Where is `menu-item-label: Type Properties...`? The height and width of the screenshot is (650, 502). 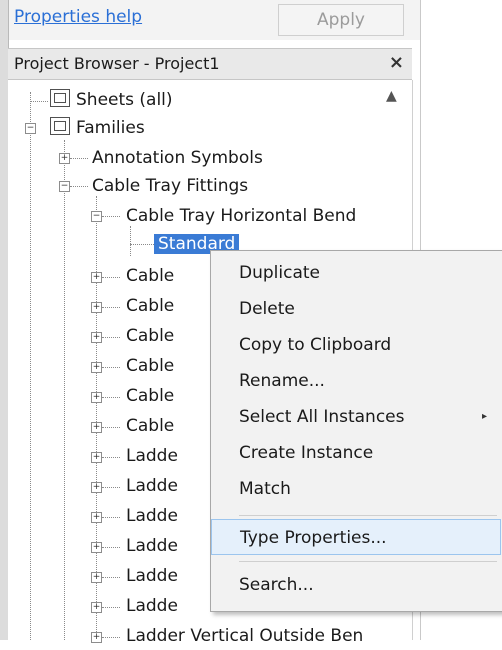 menu-item-label: Type Properties... is located at coordinates (313, 538).